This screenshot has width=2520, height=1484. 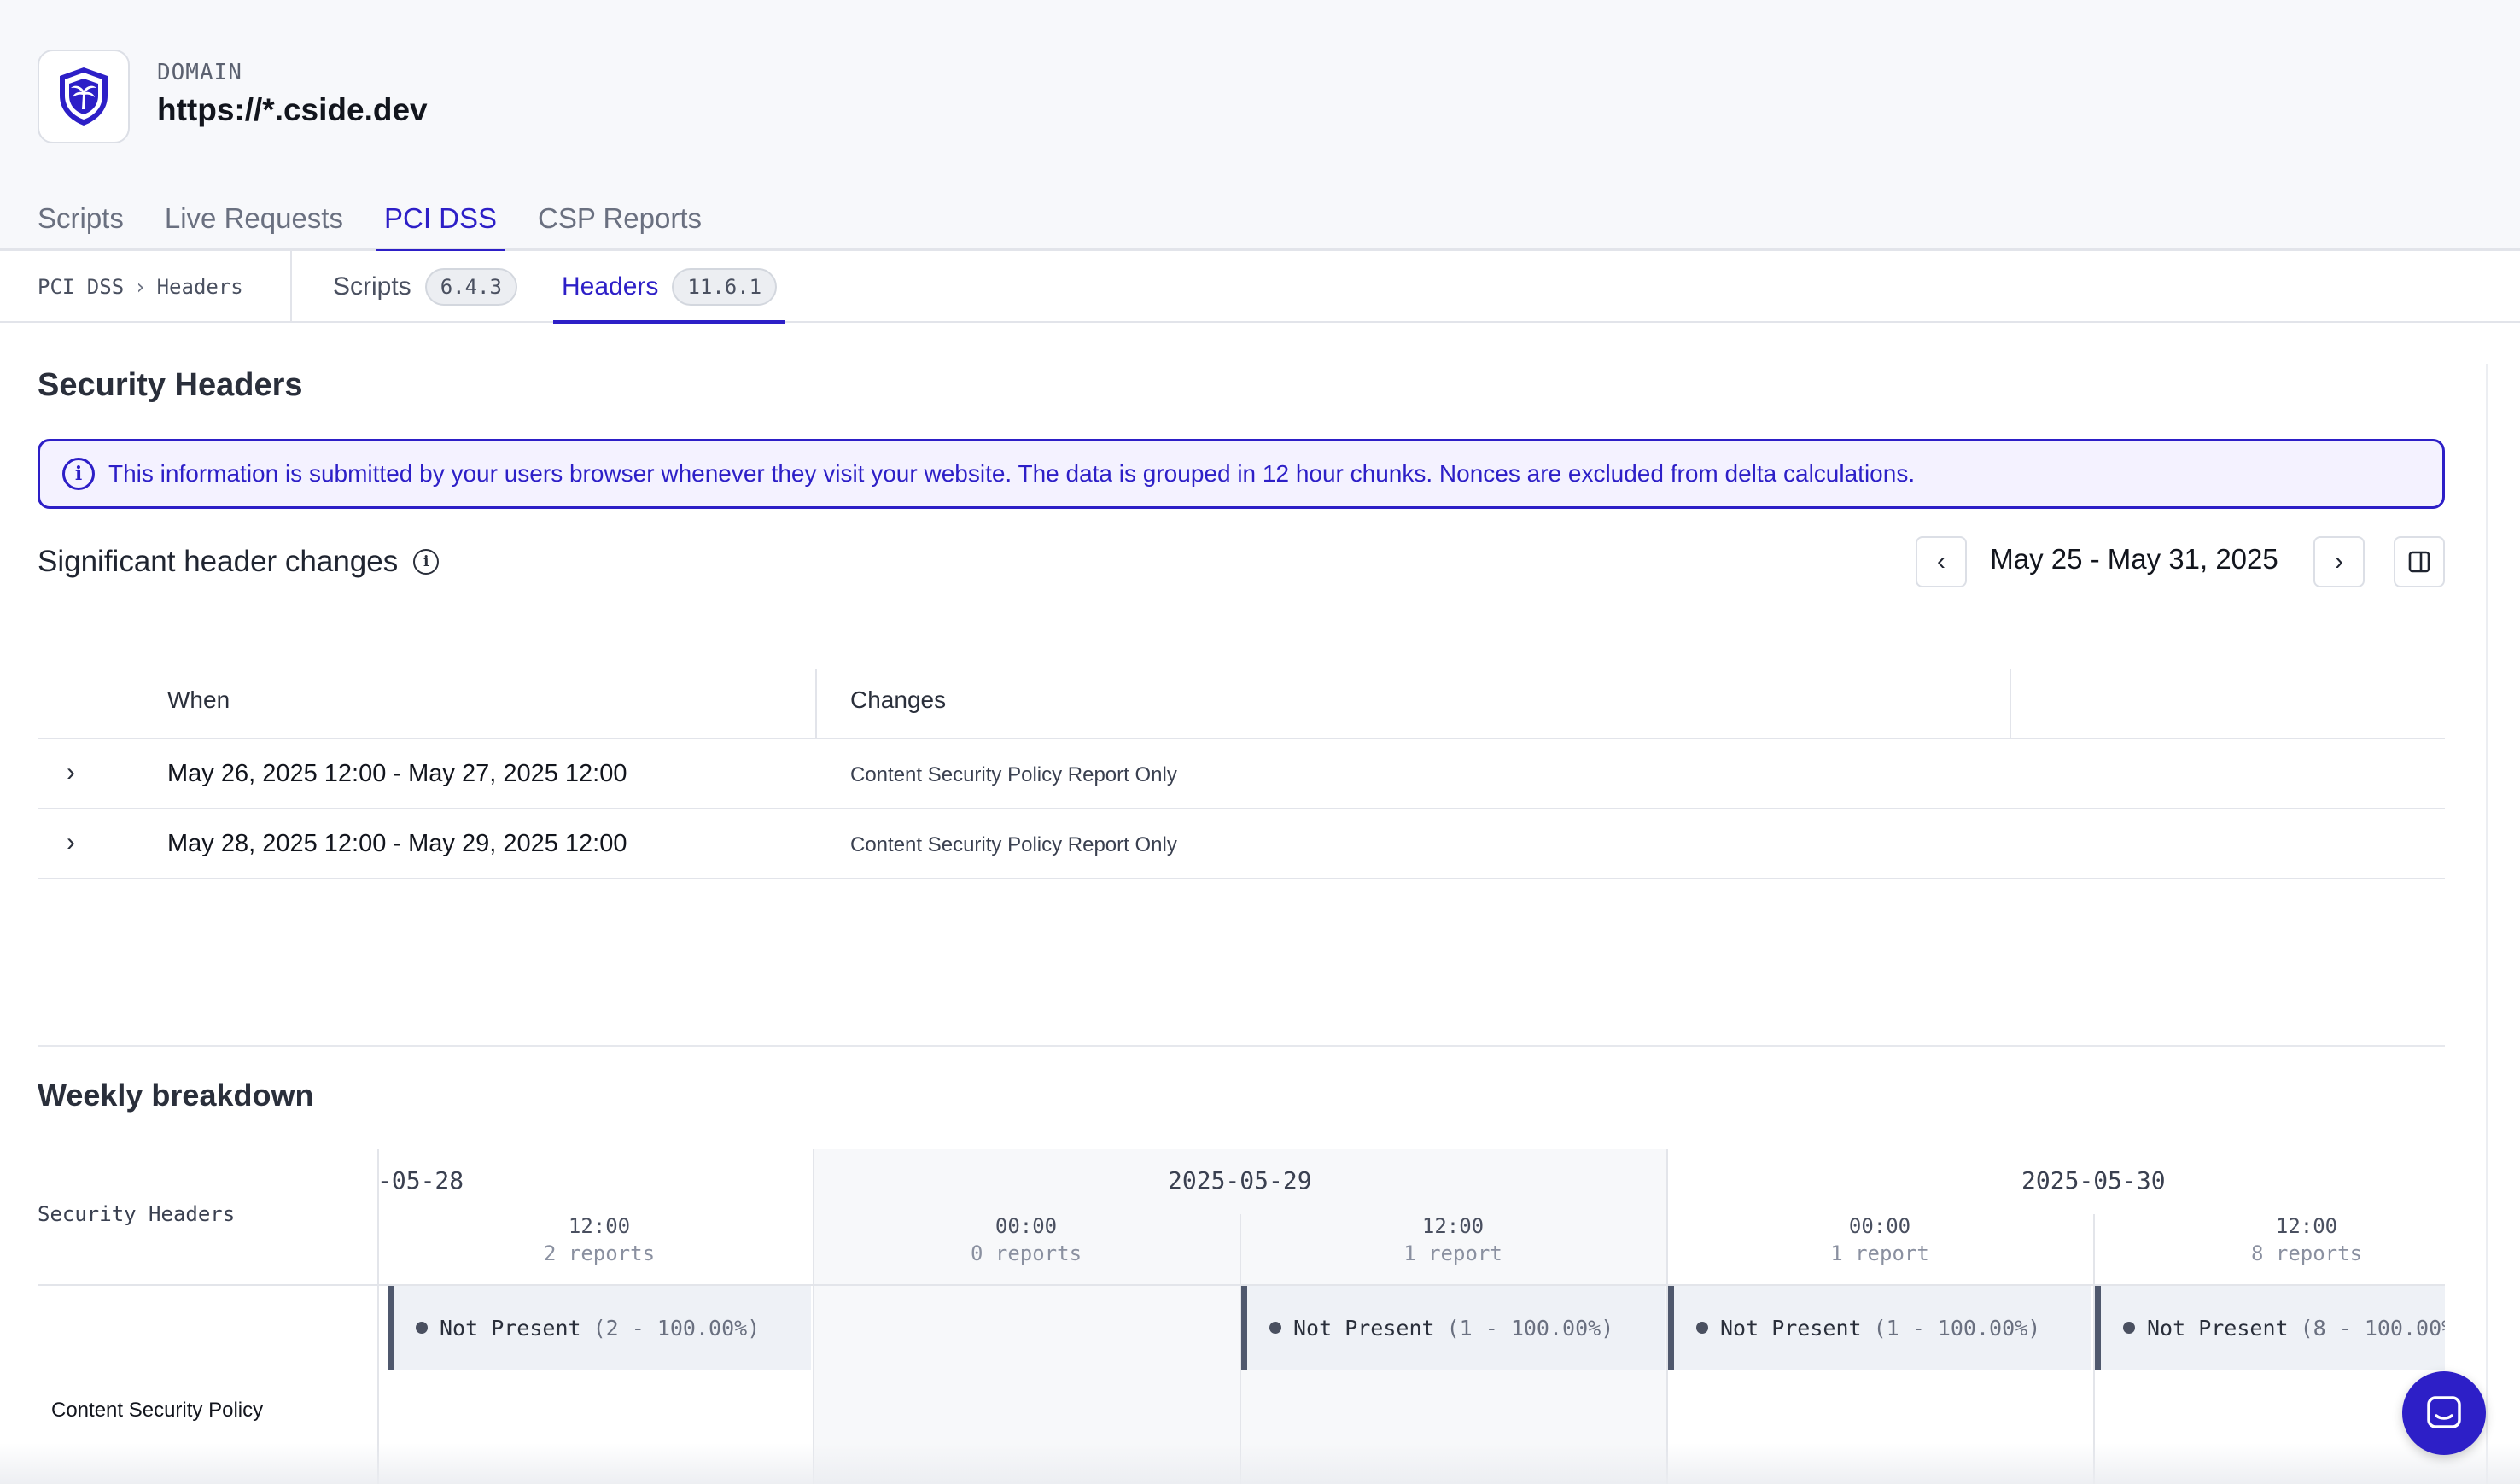 What do you see at coordinates (898, 700) in the screenshot?
I see `column-header-changes: Changes` at bounding box center [898, 700].